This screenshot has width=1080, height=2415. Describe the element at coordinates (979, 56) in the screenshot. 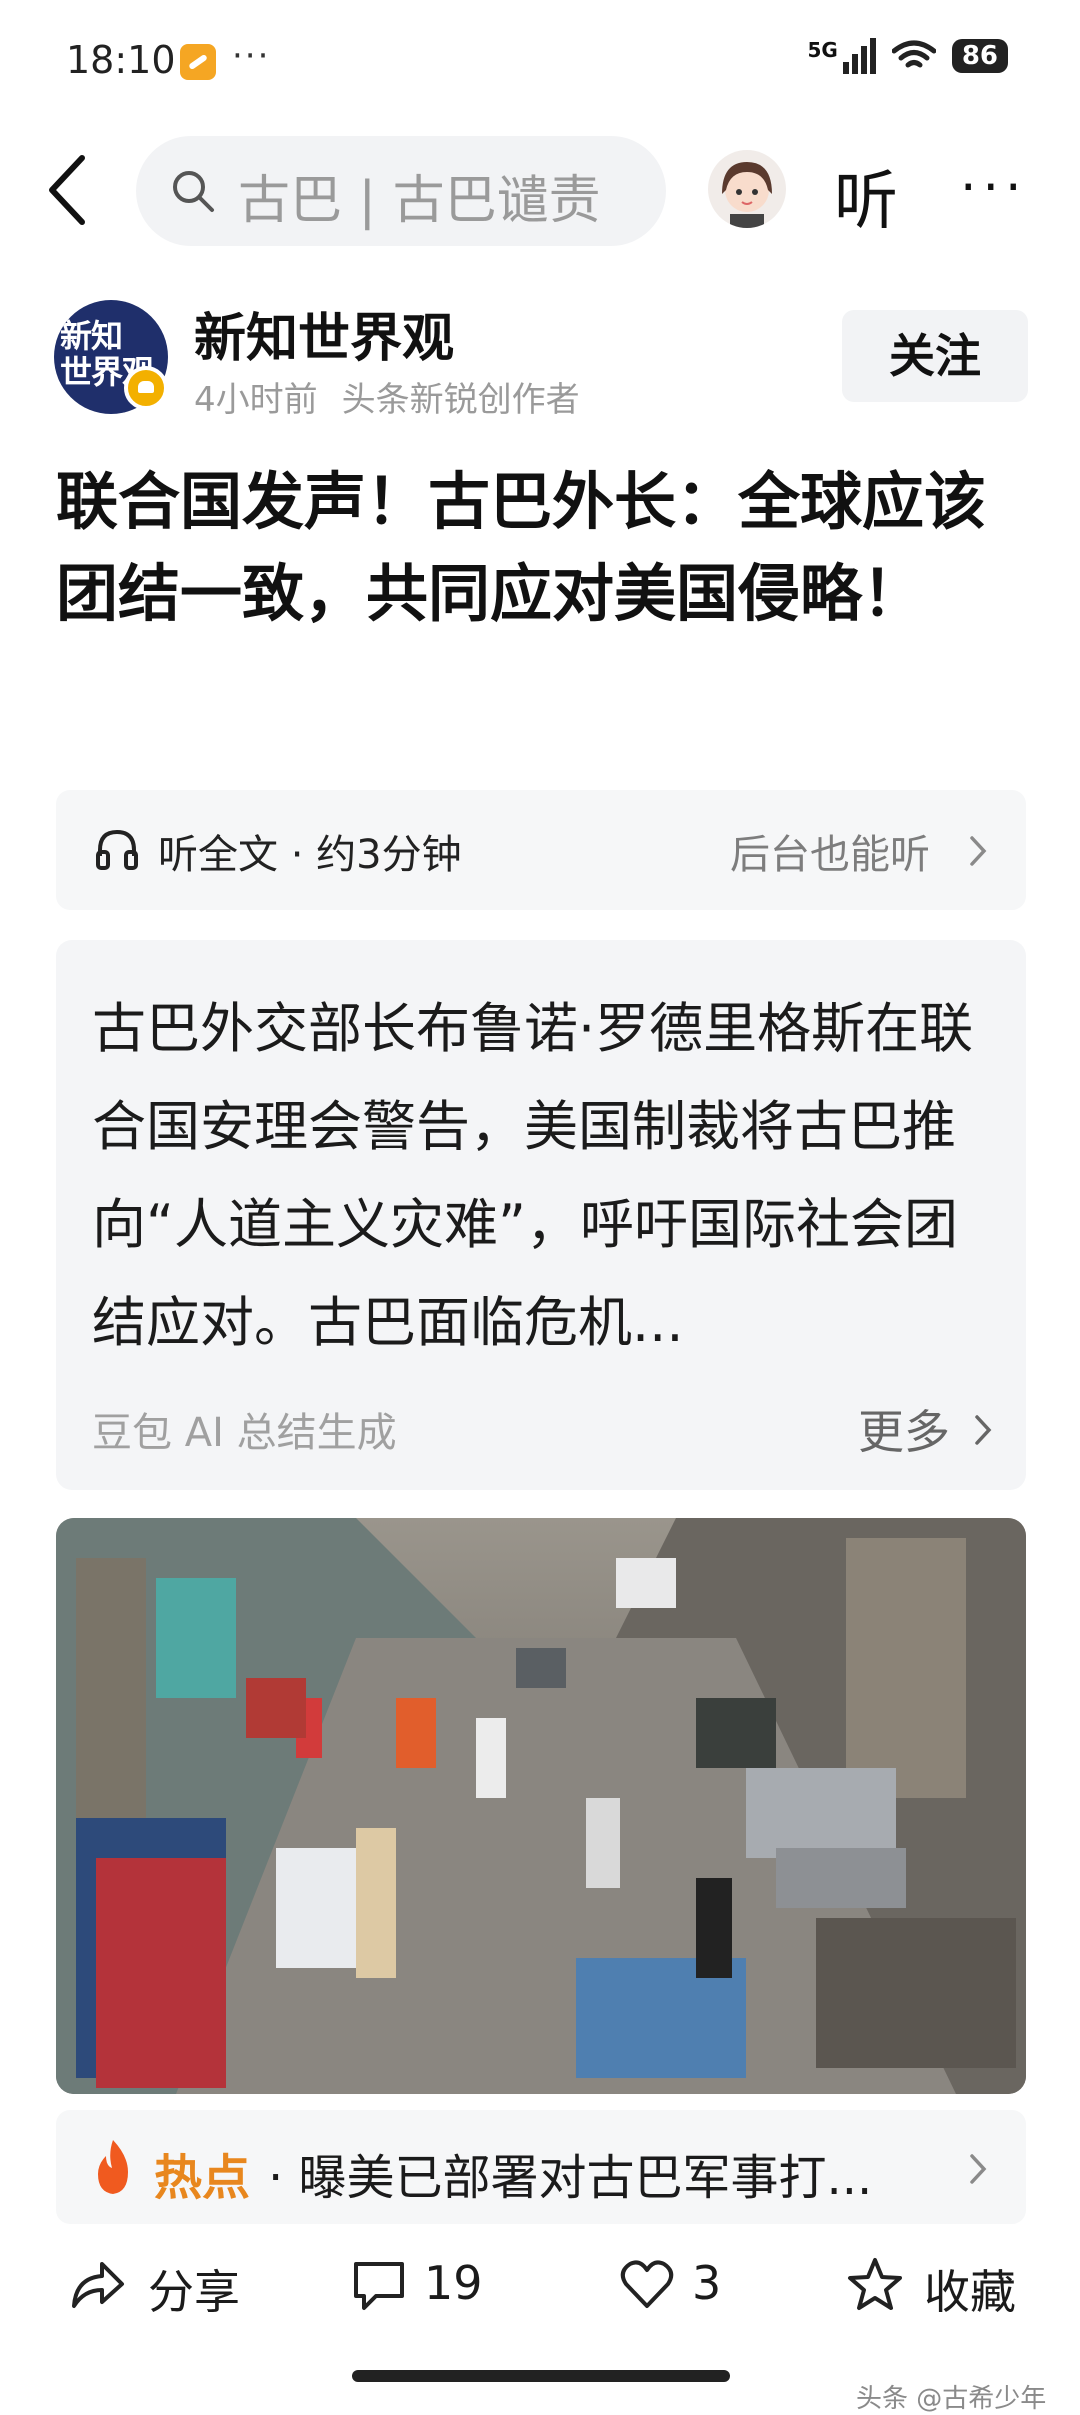

I see `battery-level: 86` at that location.